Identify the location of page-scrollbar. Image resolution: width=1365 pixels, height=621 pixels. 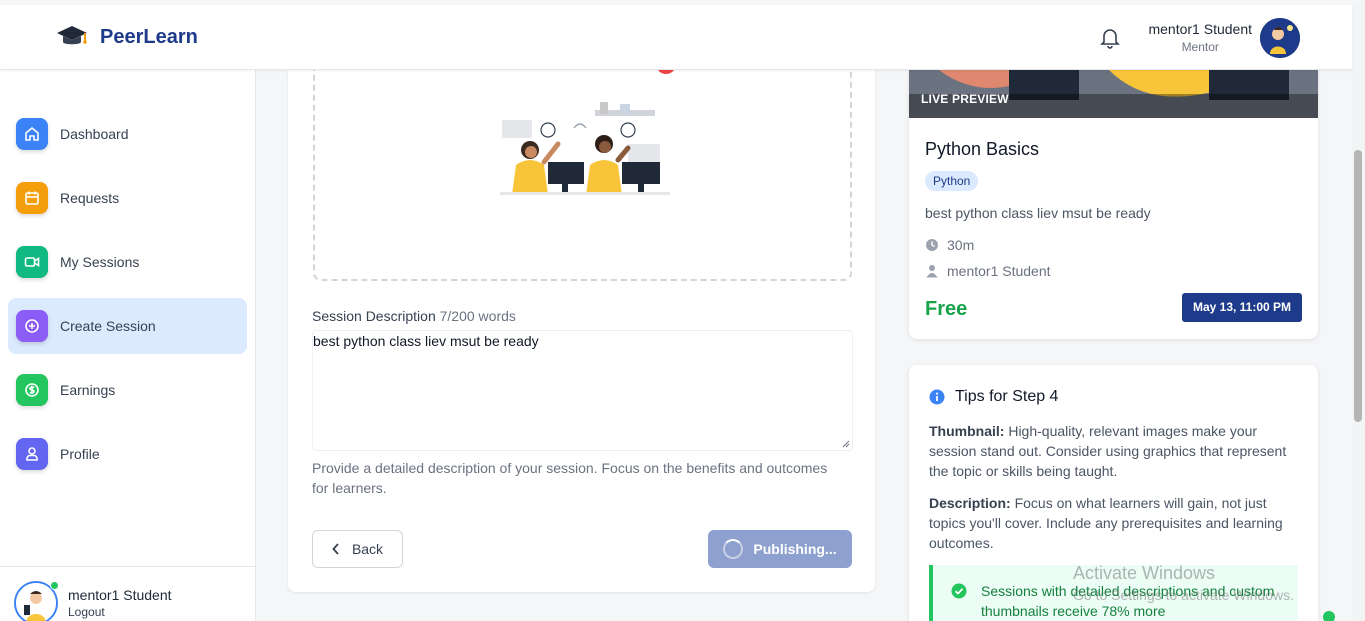
(1358, 313).